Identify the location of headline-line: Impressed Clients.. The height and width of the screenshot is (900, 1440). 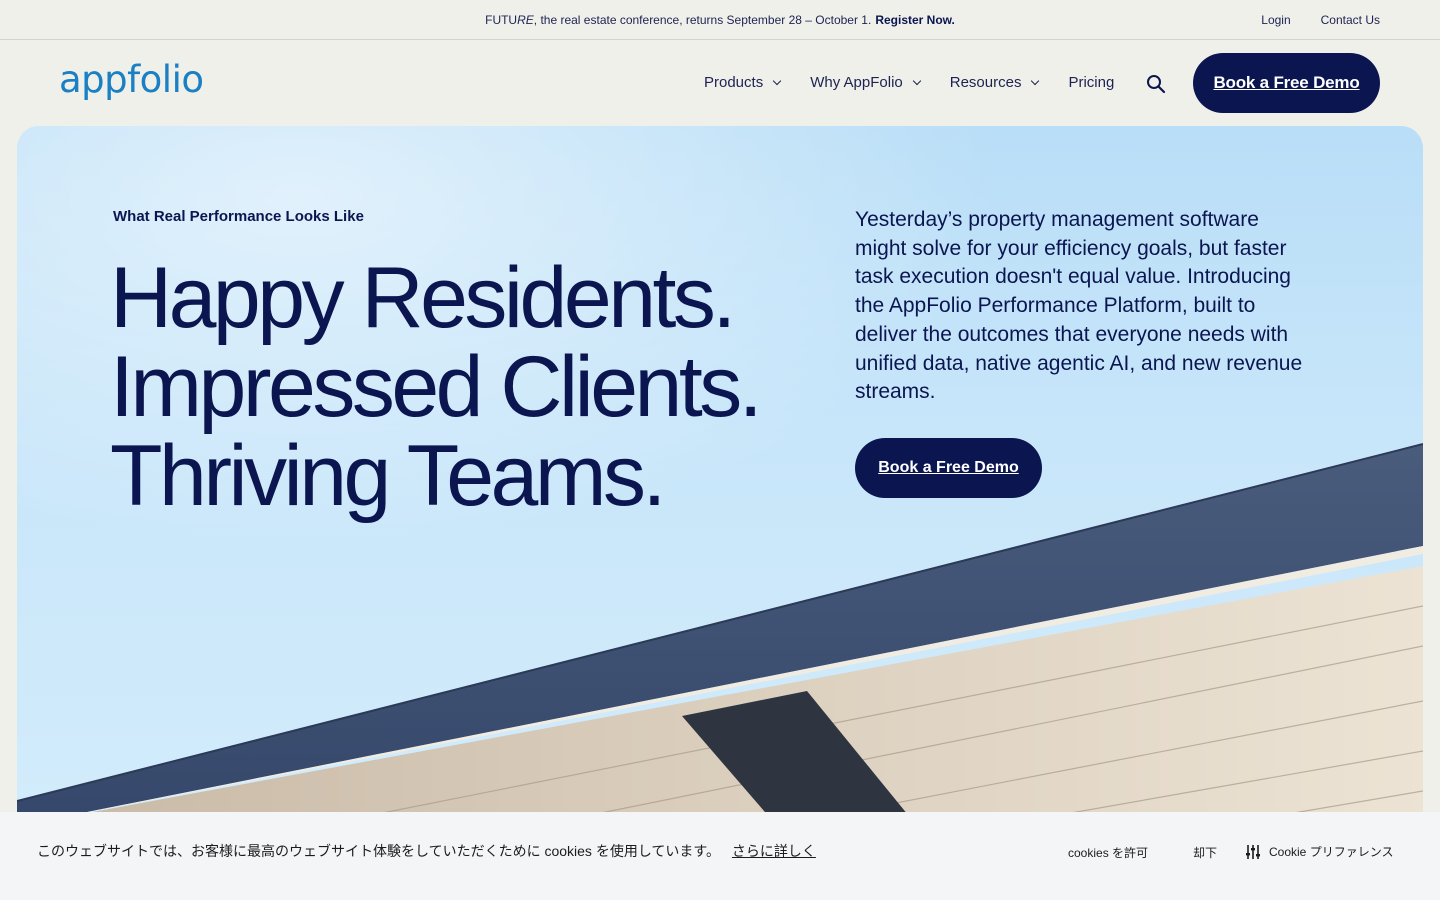
(436, 387).